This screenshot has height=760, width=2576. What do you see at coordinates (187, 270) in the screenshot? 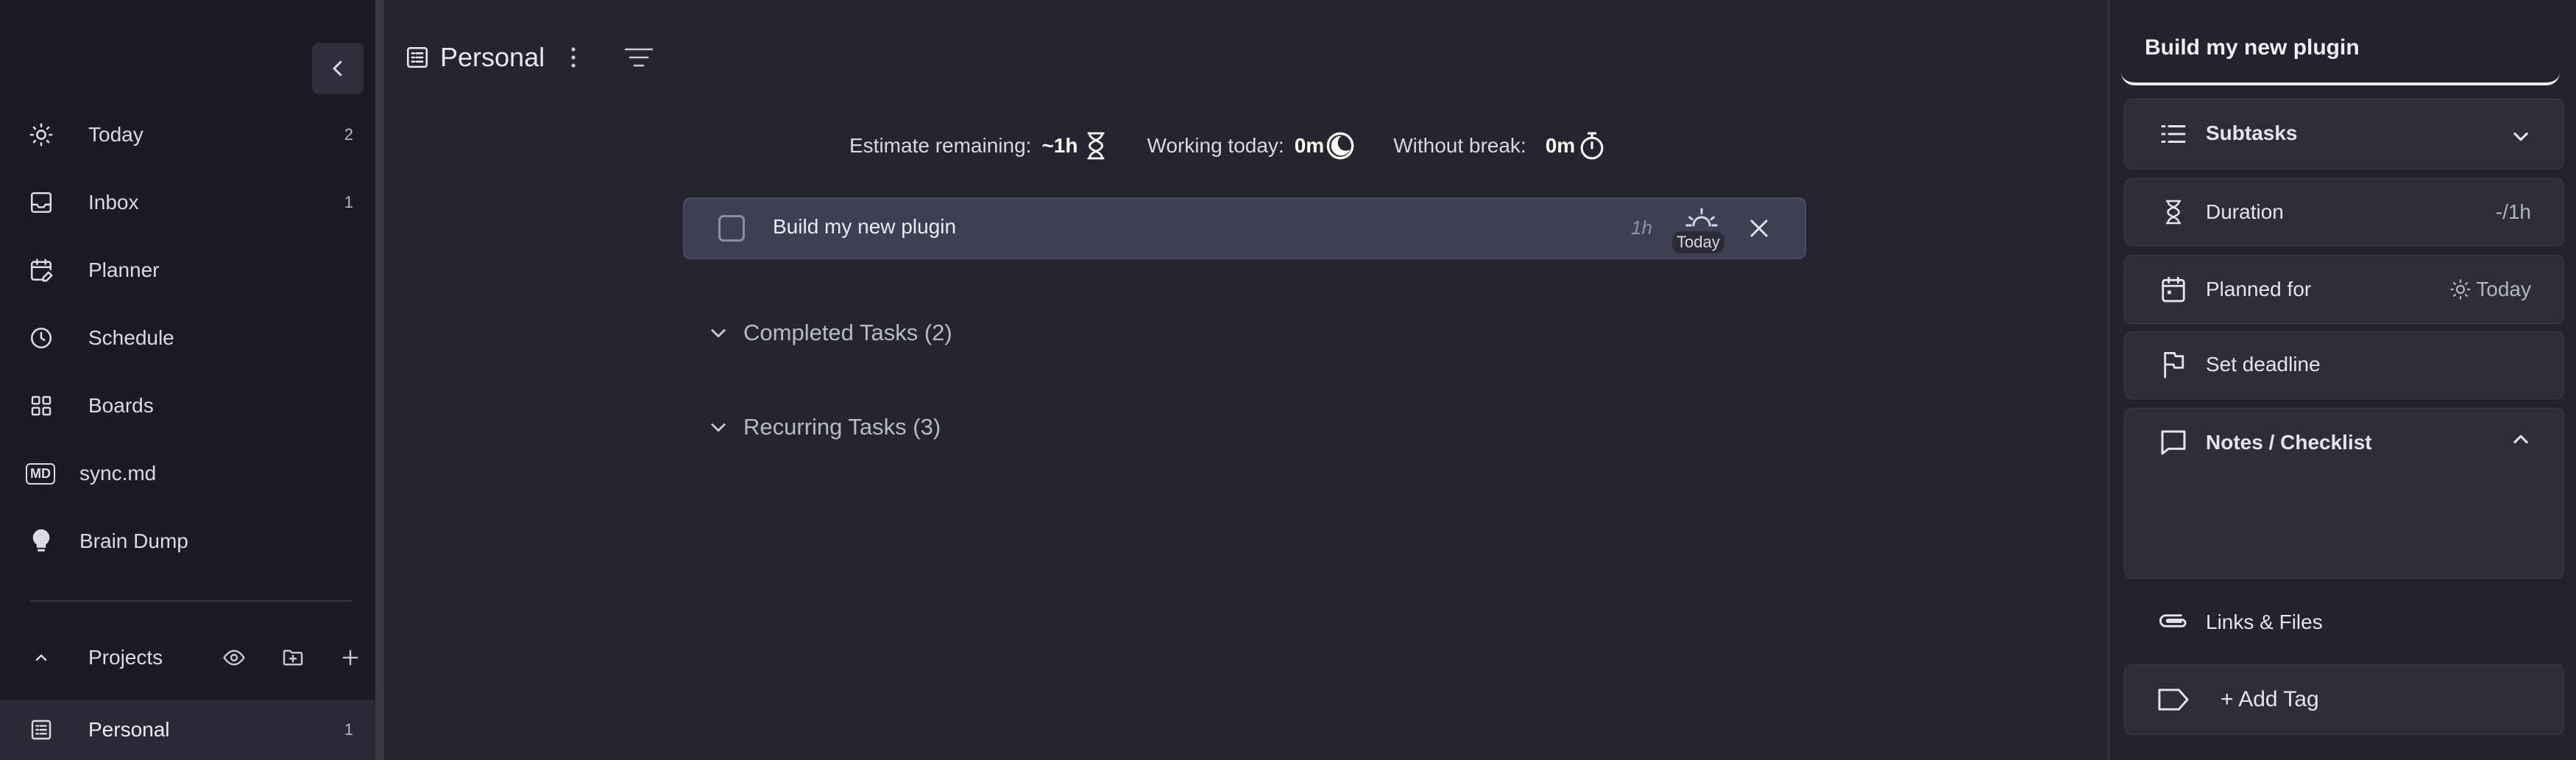
I see `sidebar-item-planner: Planner` at bounding box center [187, 270].